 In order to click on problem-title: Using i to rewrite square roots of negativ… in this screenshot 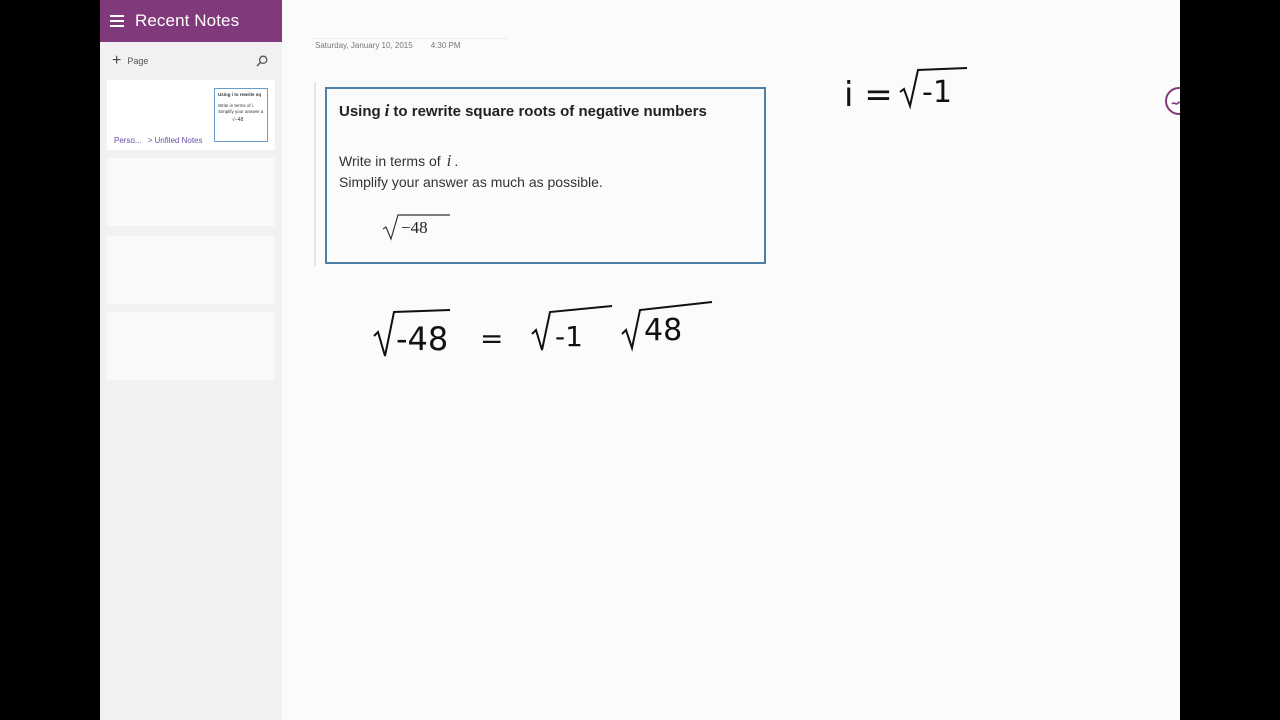, I will do `click(545, 111)`.